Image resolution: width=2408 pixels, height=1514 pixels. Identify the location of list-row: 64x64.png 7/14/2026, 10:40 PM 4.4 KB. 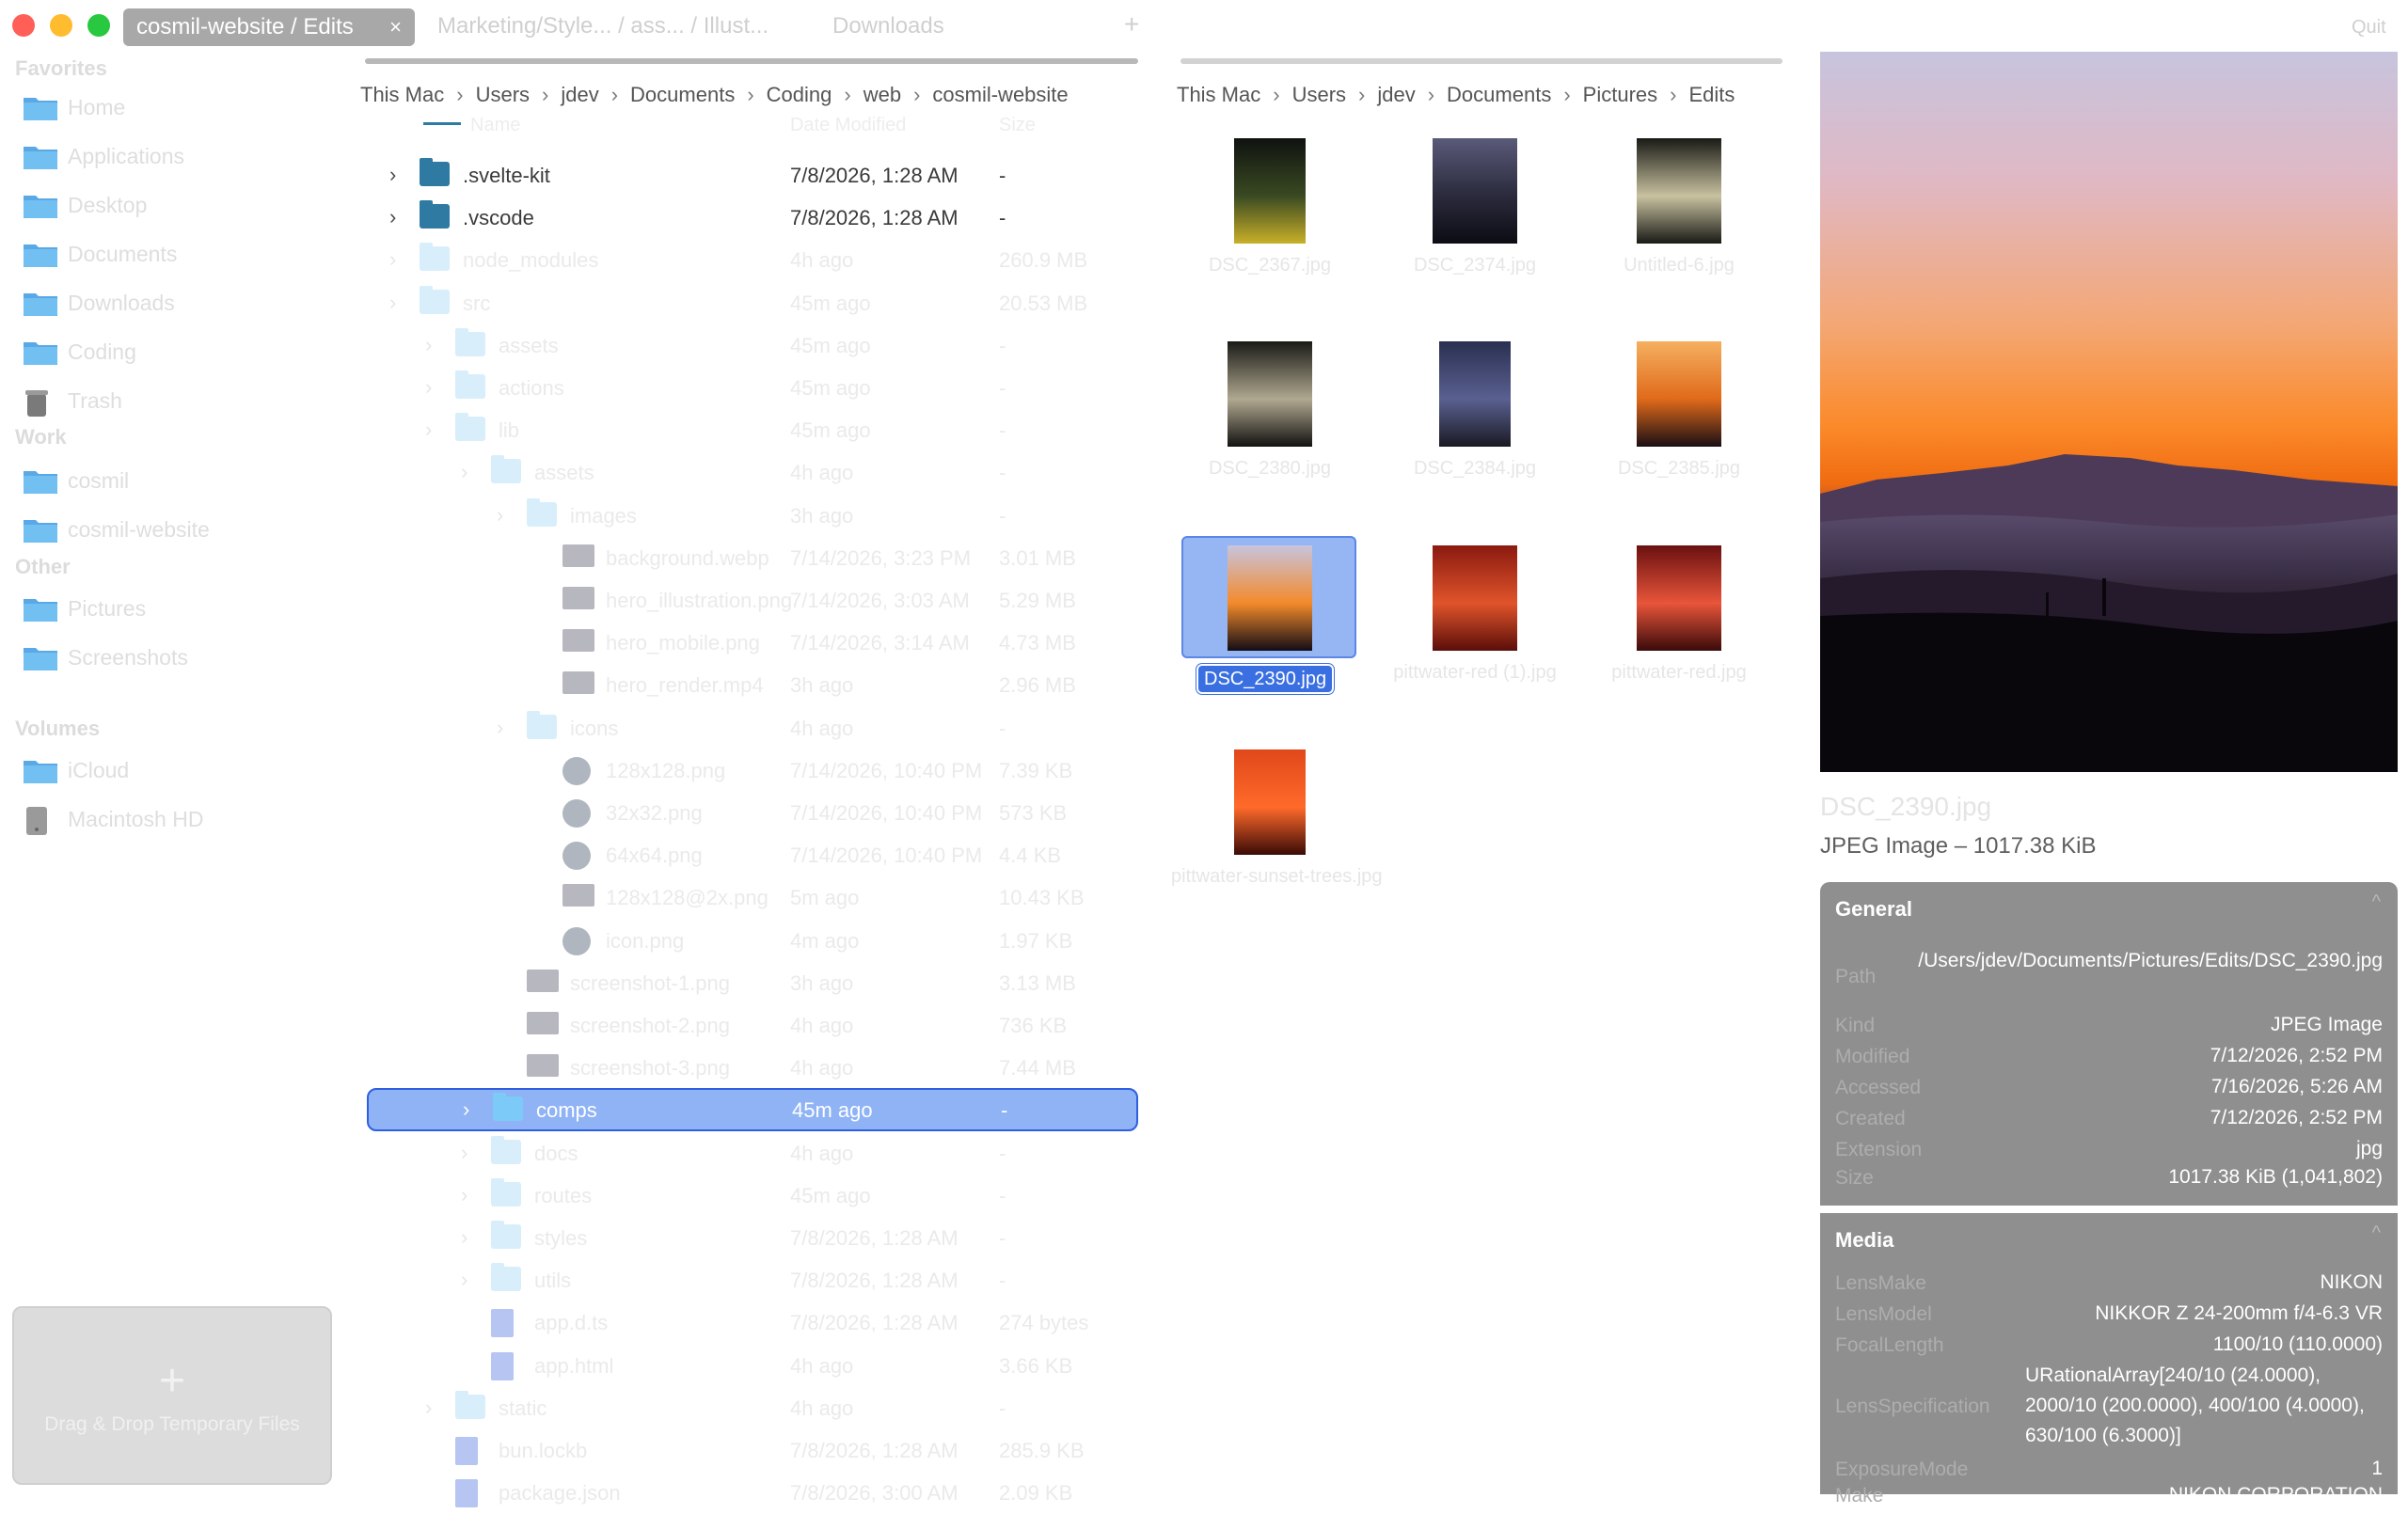
(753, 856).